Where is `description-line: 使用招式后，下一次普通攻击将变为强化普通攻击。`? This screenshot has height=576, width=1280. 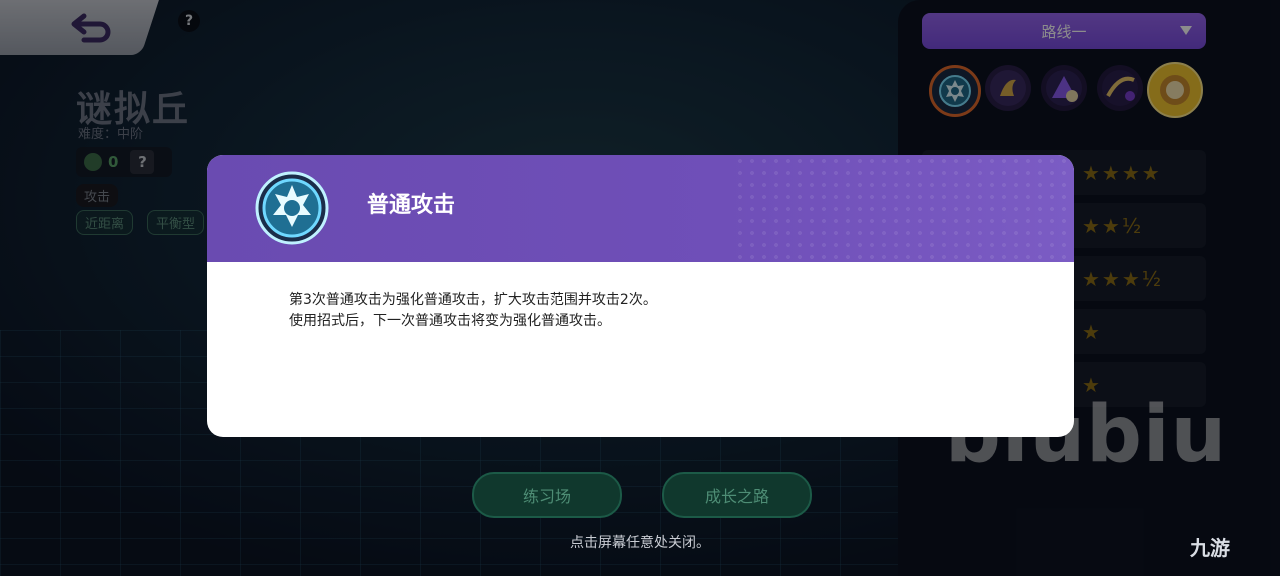 description-line: 使用招式后，下一次普通攻击将变为强化普通攻击。 is located at coordinates (450, 321).